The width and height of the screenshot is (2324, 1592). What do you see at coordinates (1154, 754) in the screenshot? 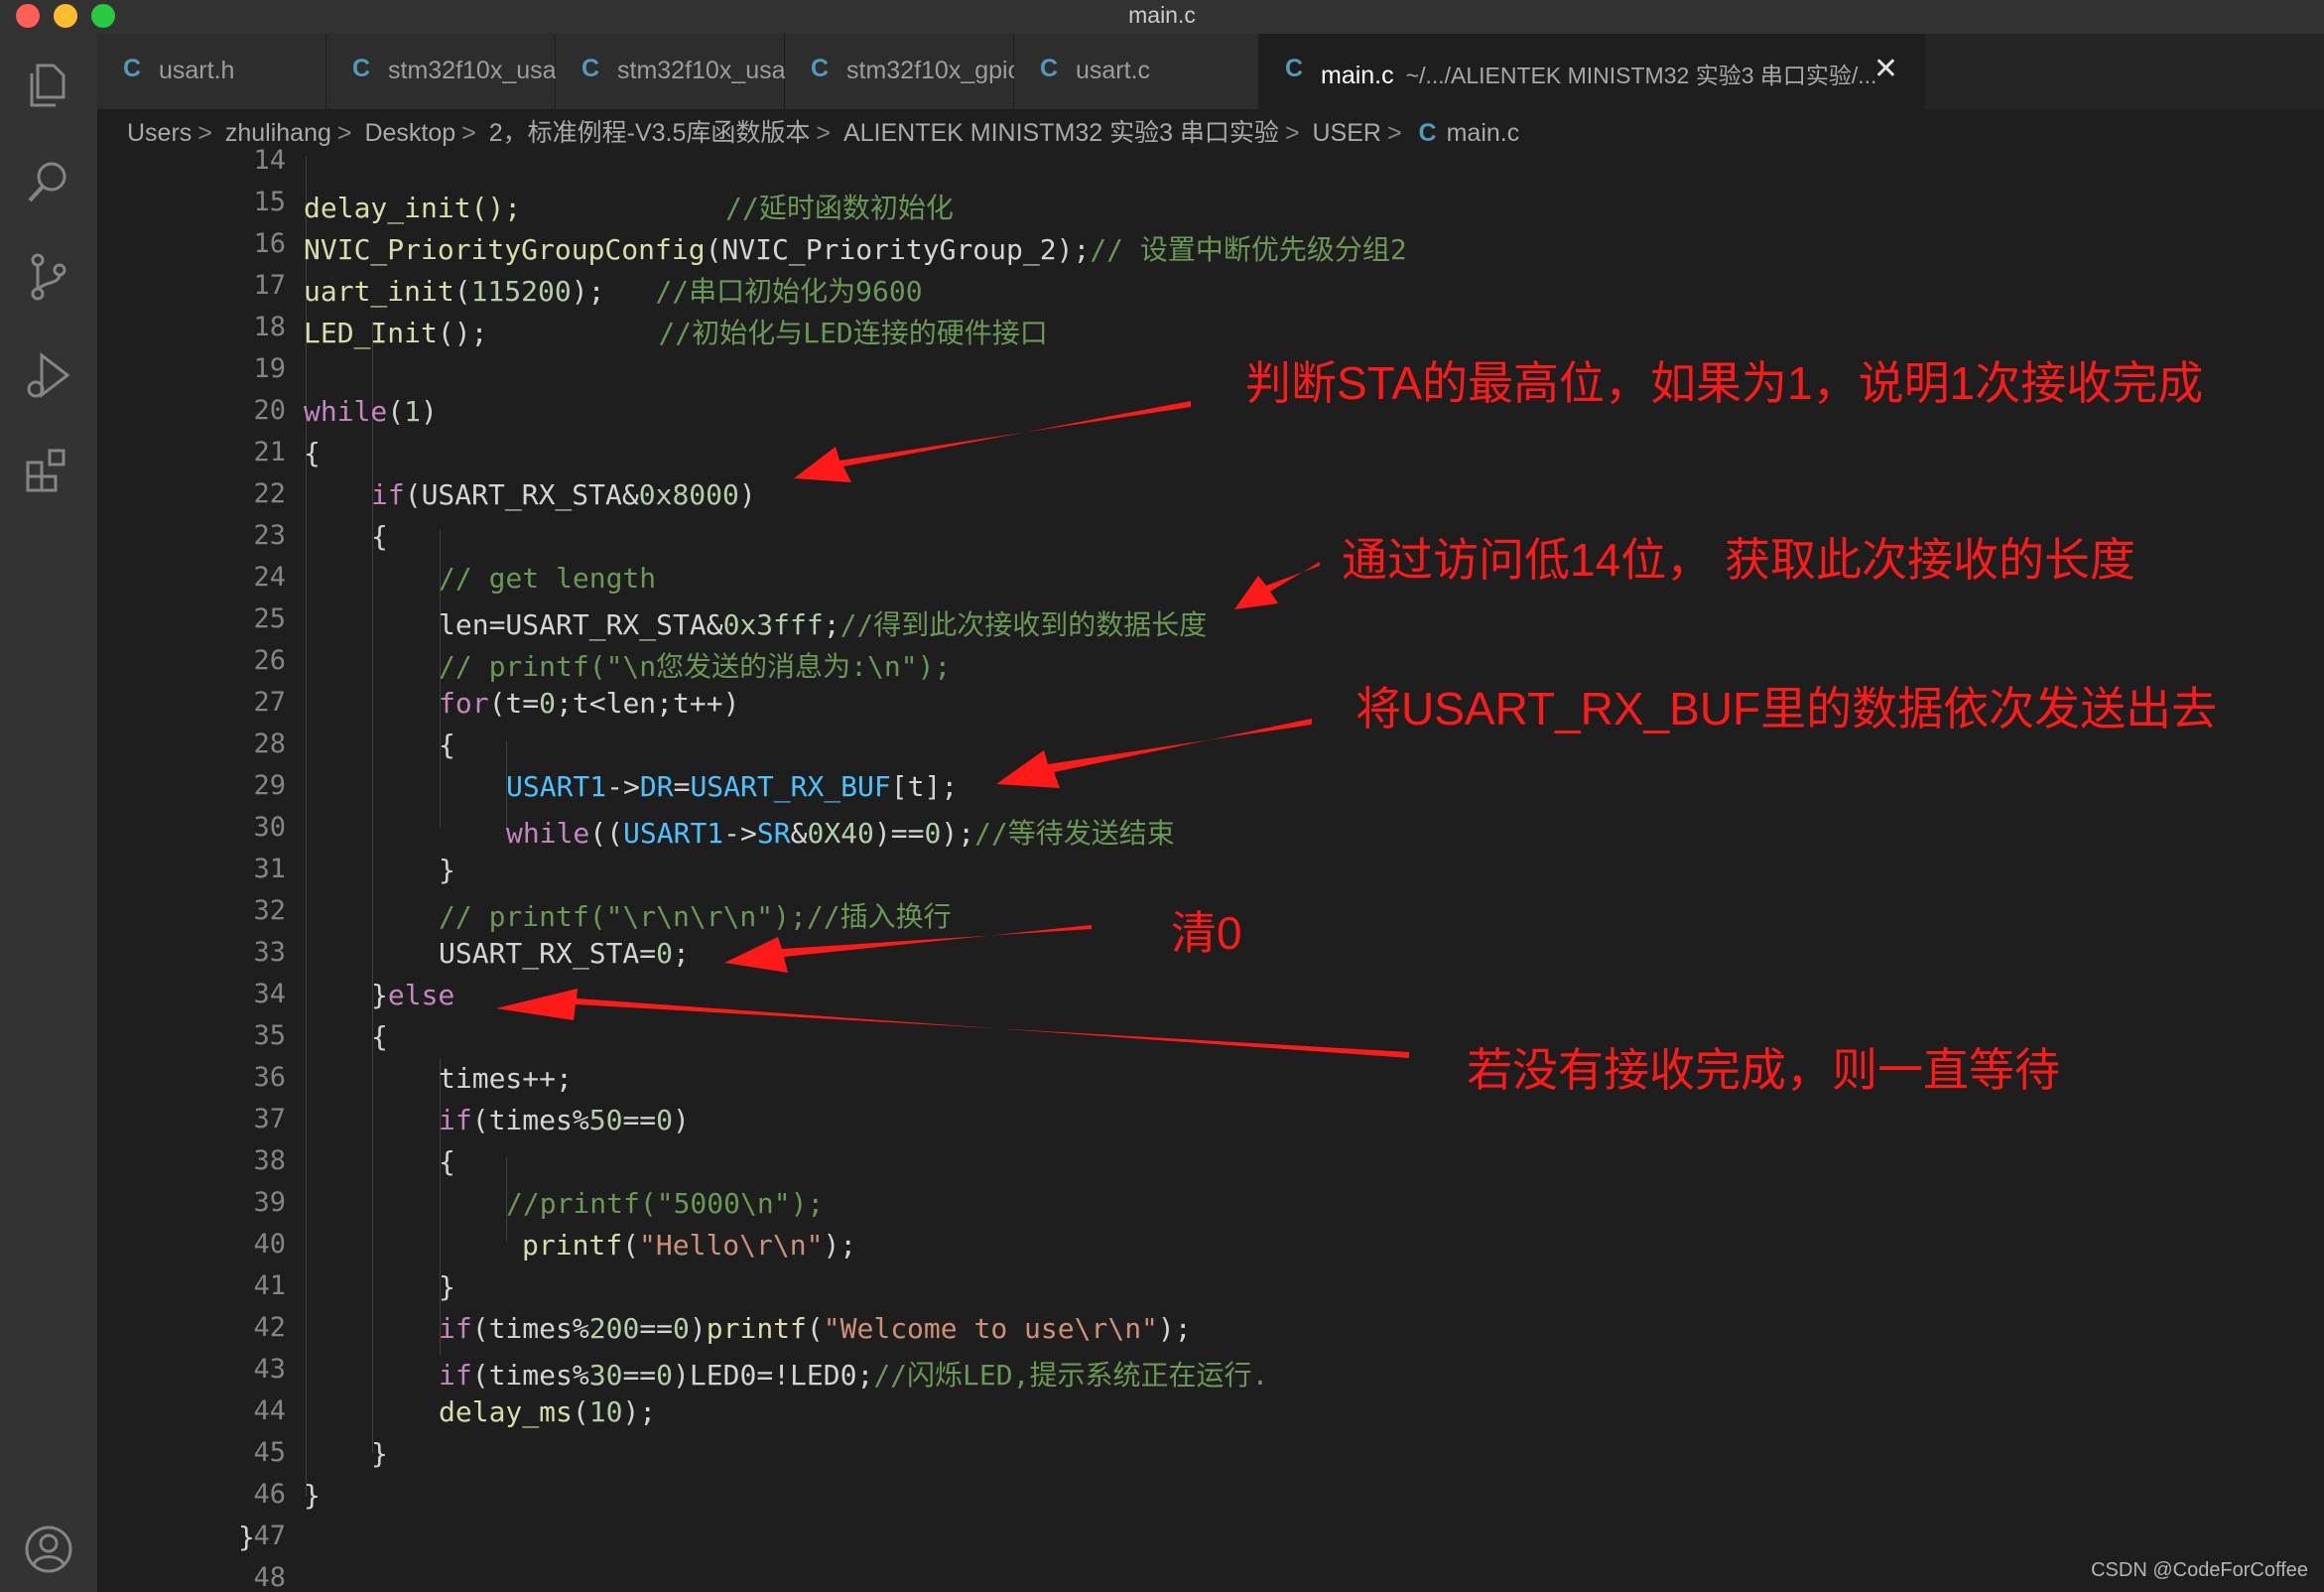
I see `arrow-send-buf` at bounding box center [1154, 754].